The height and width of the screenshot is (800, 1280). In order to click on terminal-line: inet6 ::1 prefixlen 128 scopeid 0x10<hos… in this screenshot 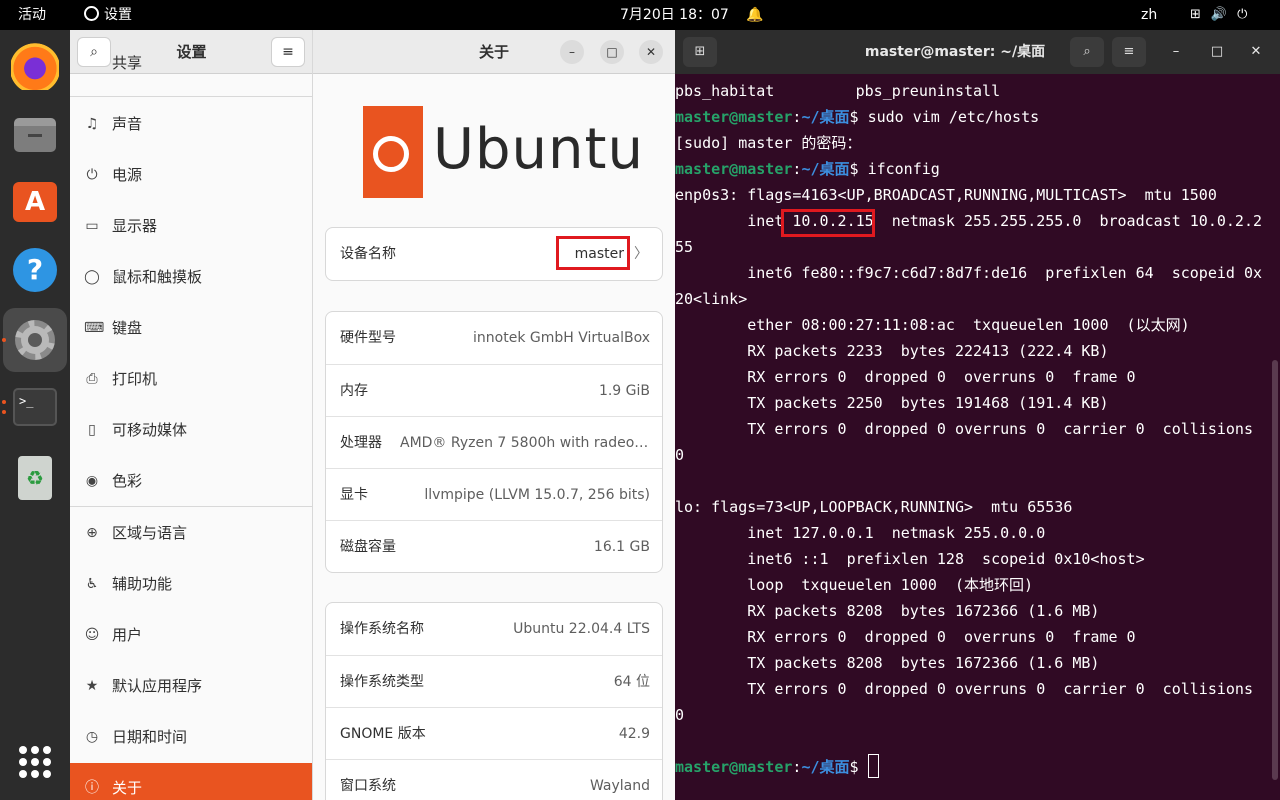, I will do `click(910, 559)`.